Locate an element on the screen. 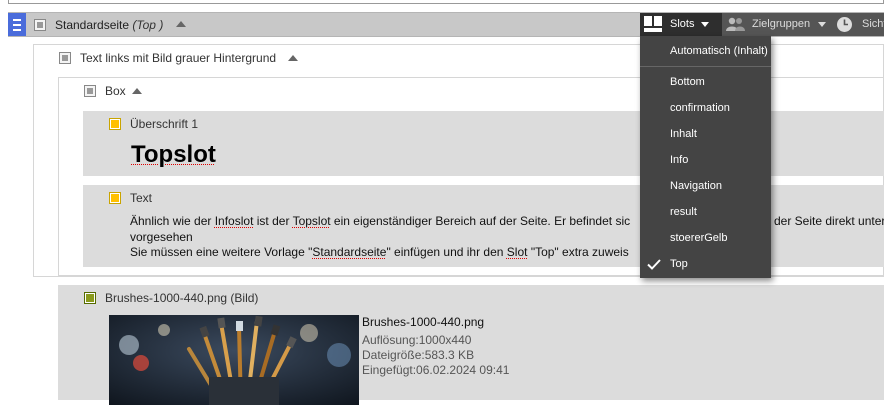 This screenshot has height=405, width=884. image-thumbnail is located at coordinates (234, 360).